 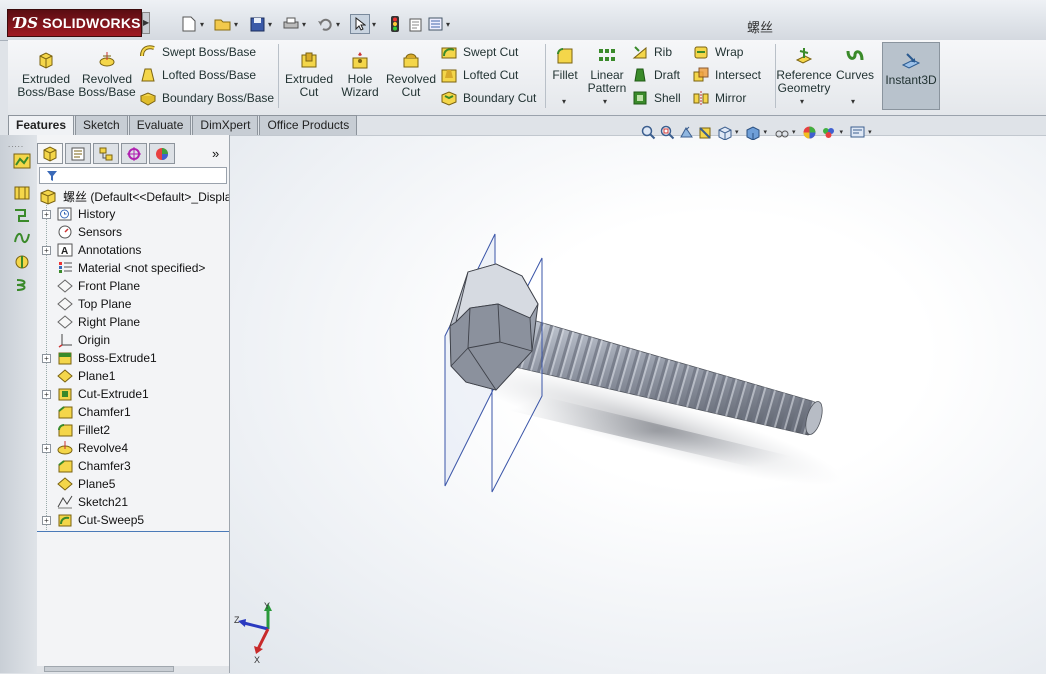 What do you see at coordinates (133, 484) in the screenshot?
I see `tree-item-plane5: Plane5` at bounding box center [133, 484].